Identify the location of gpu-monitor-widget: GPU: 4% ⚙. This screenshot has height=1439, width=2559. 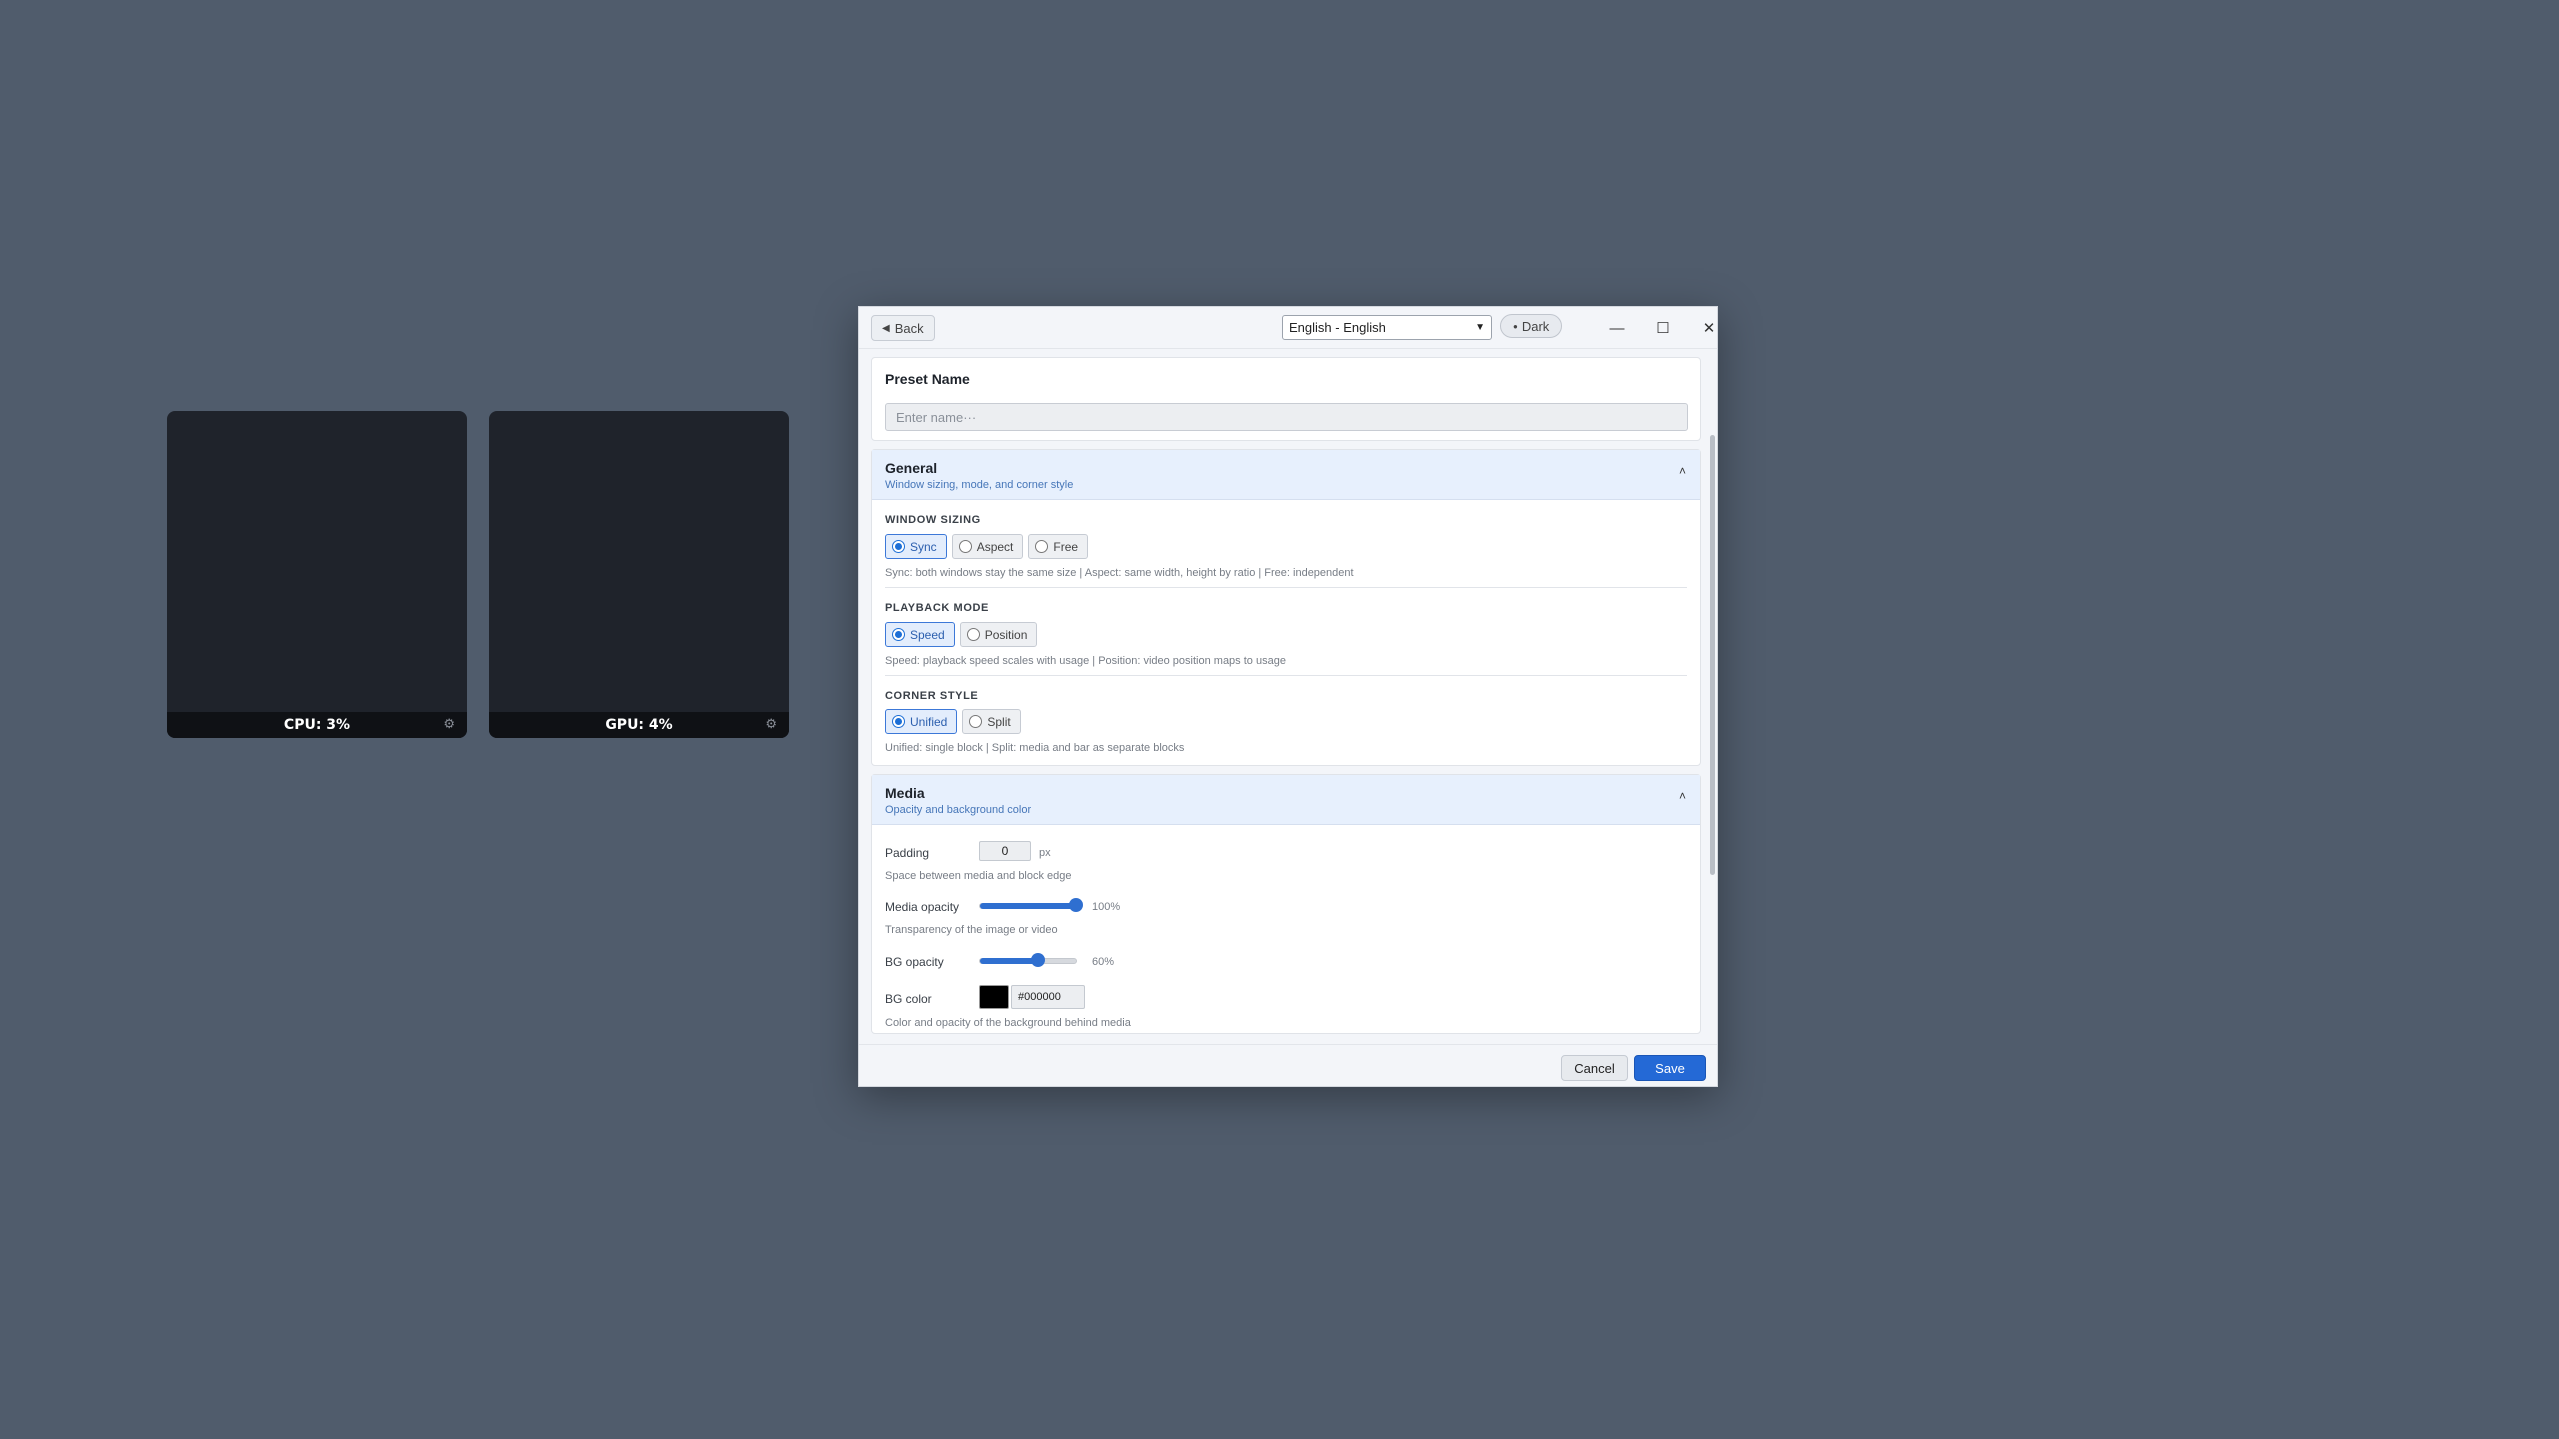
(639, 574).